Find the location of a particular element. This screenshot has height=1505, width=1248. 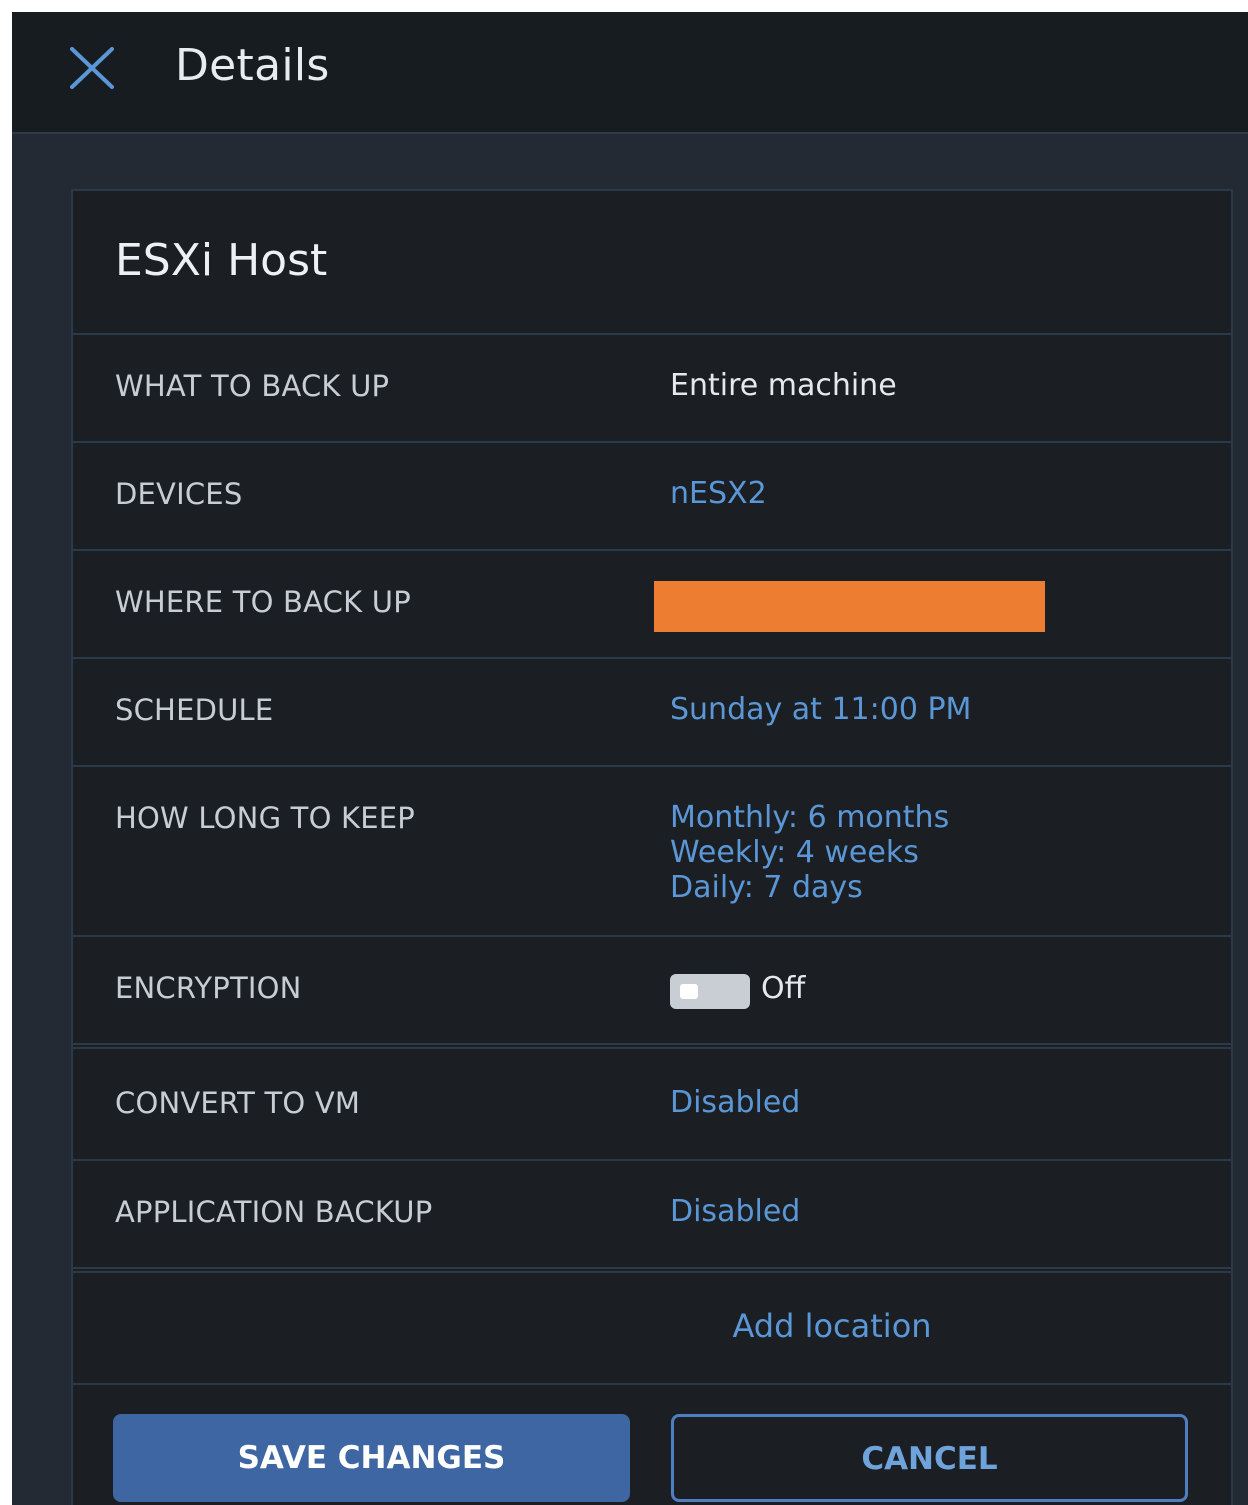

actions-divider is located at coordinates (652, 1384).